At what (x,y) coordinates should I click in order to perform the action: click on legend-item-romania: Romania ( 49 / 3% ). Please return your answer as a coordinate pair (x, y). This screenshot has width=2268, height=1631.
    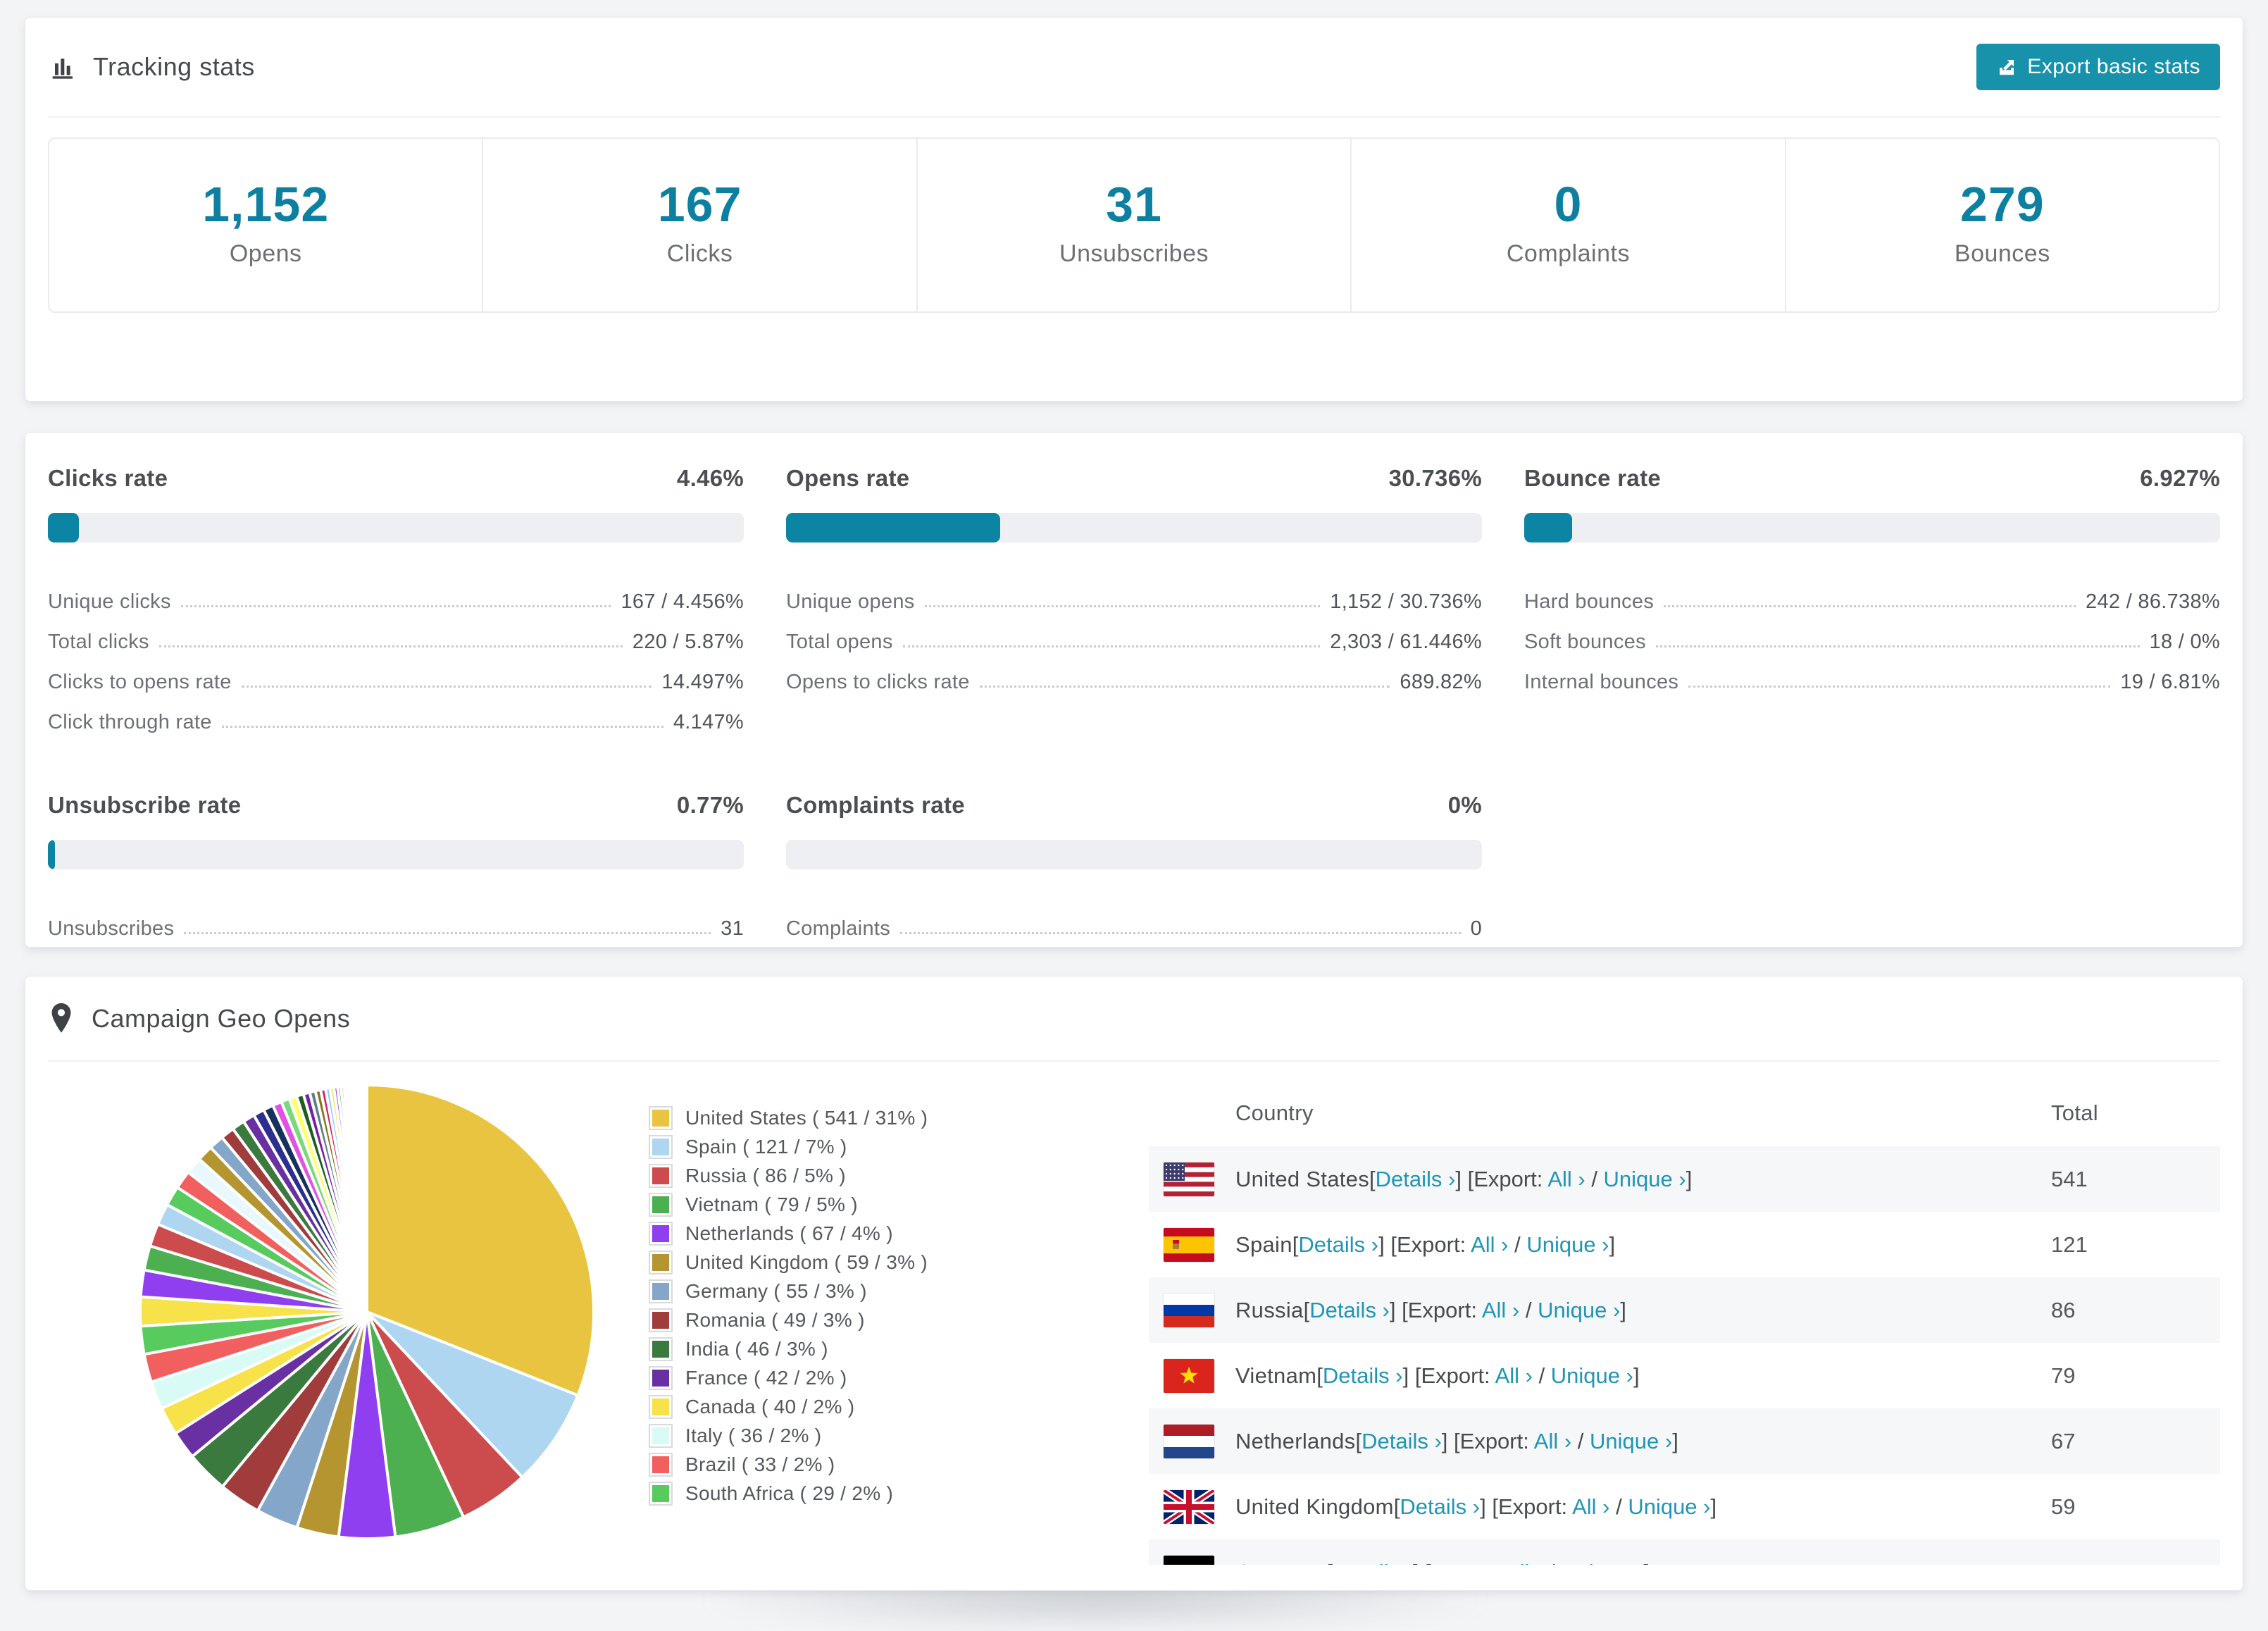
    Looking at the image, I should click on (815, 1320).